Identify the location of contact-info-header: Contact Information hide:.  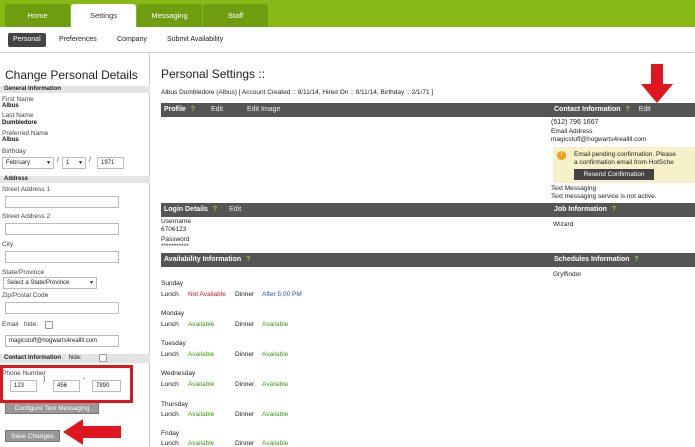
(75, 358).